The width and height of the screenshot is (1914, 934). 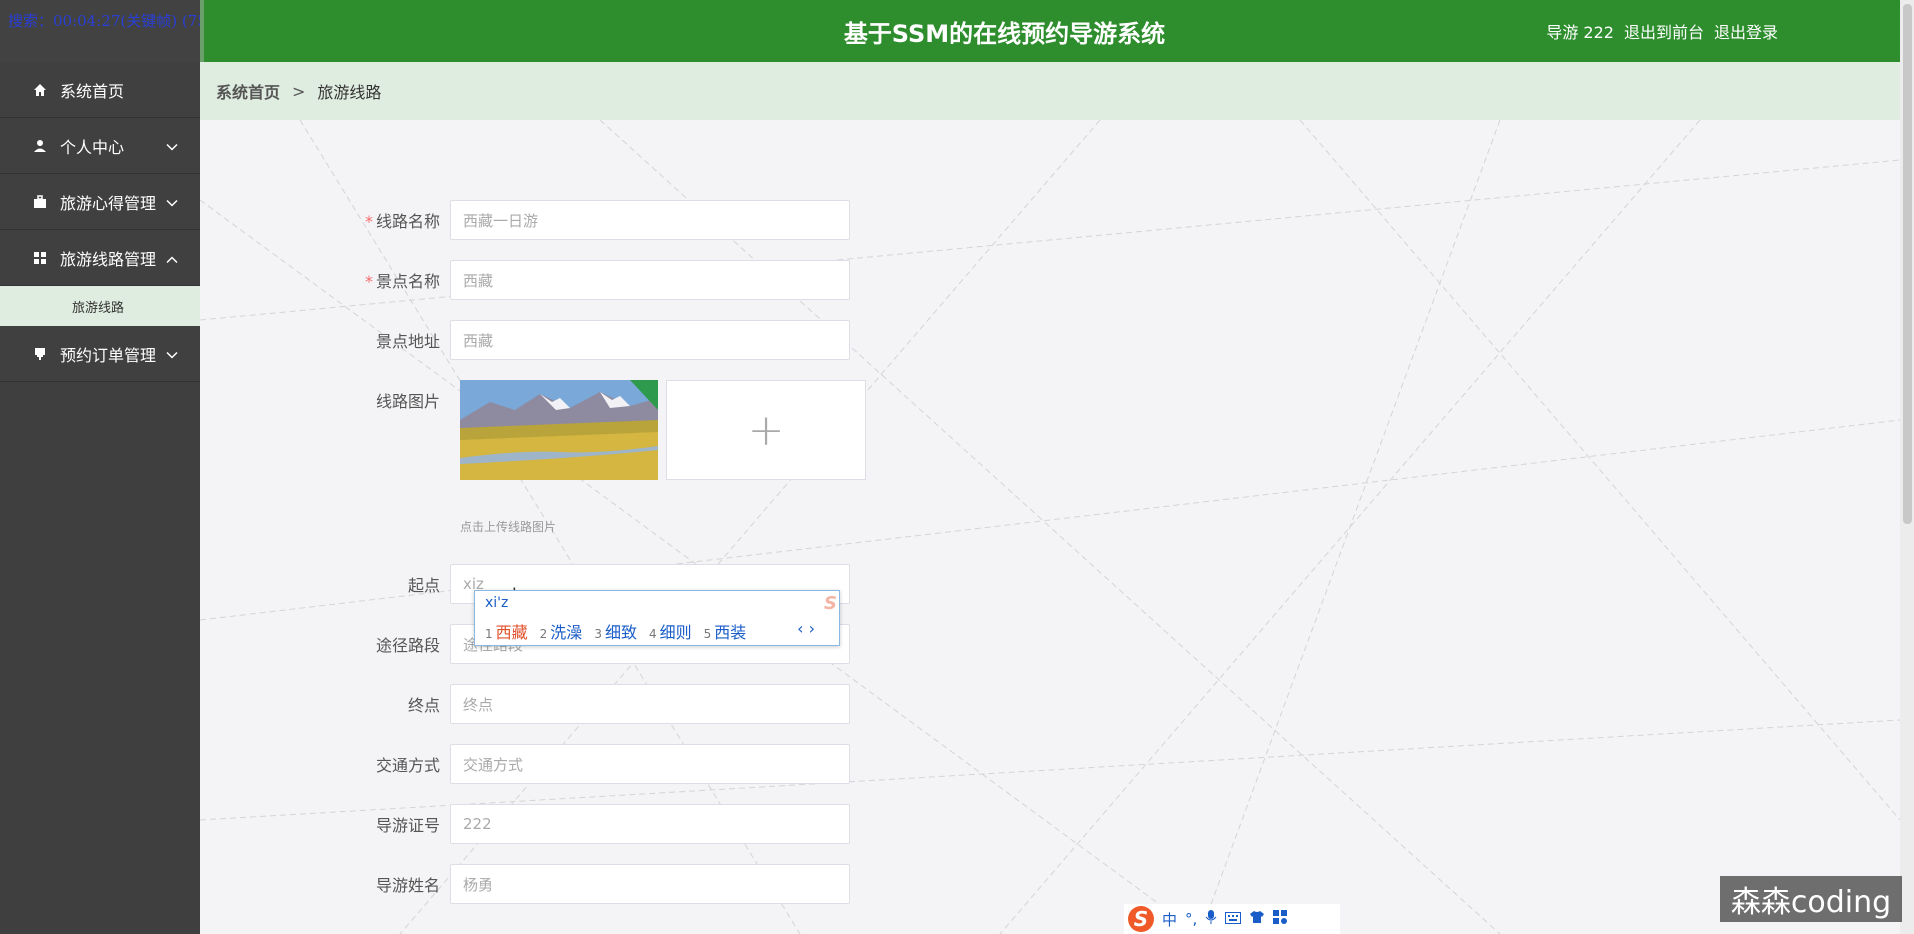 I want to click on ime-candidate: 3 细致, so click(x=615, y=631).